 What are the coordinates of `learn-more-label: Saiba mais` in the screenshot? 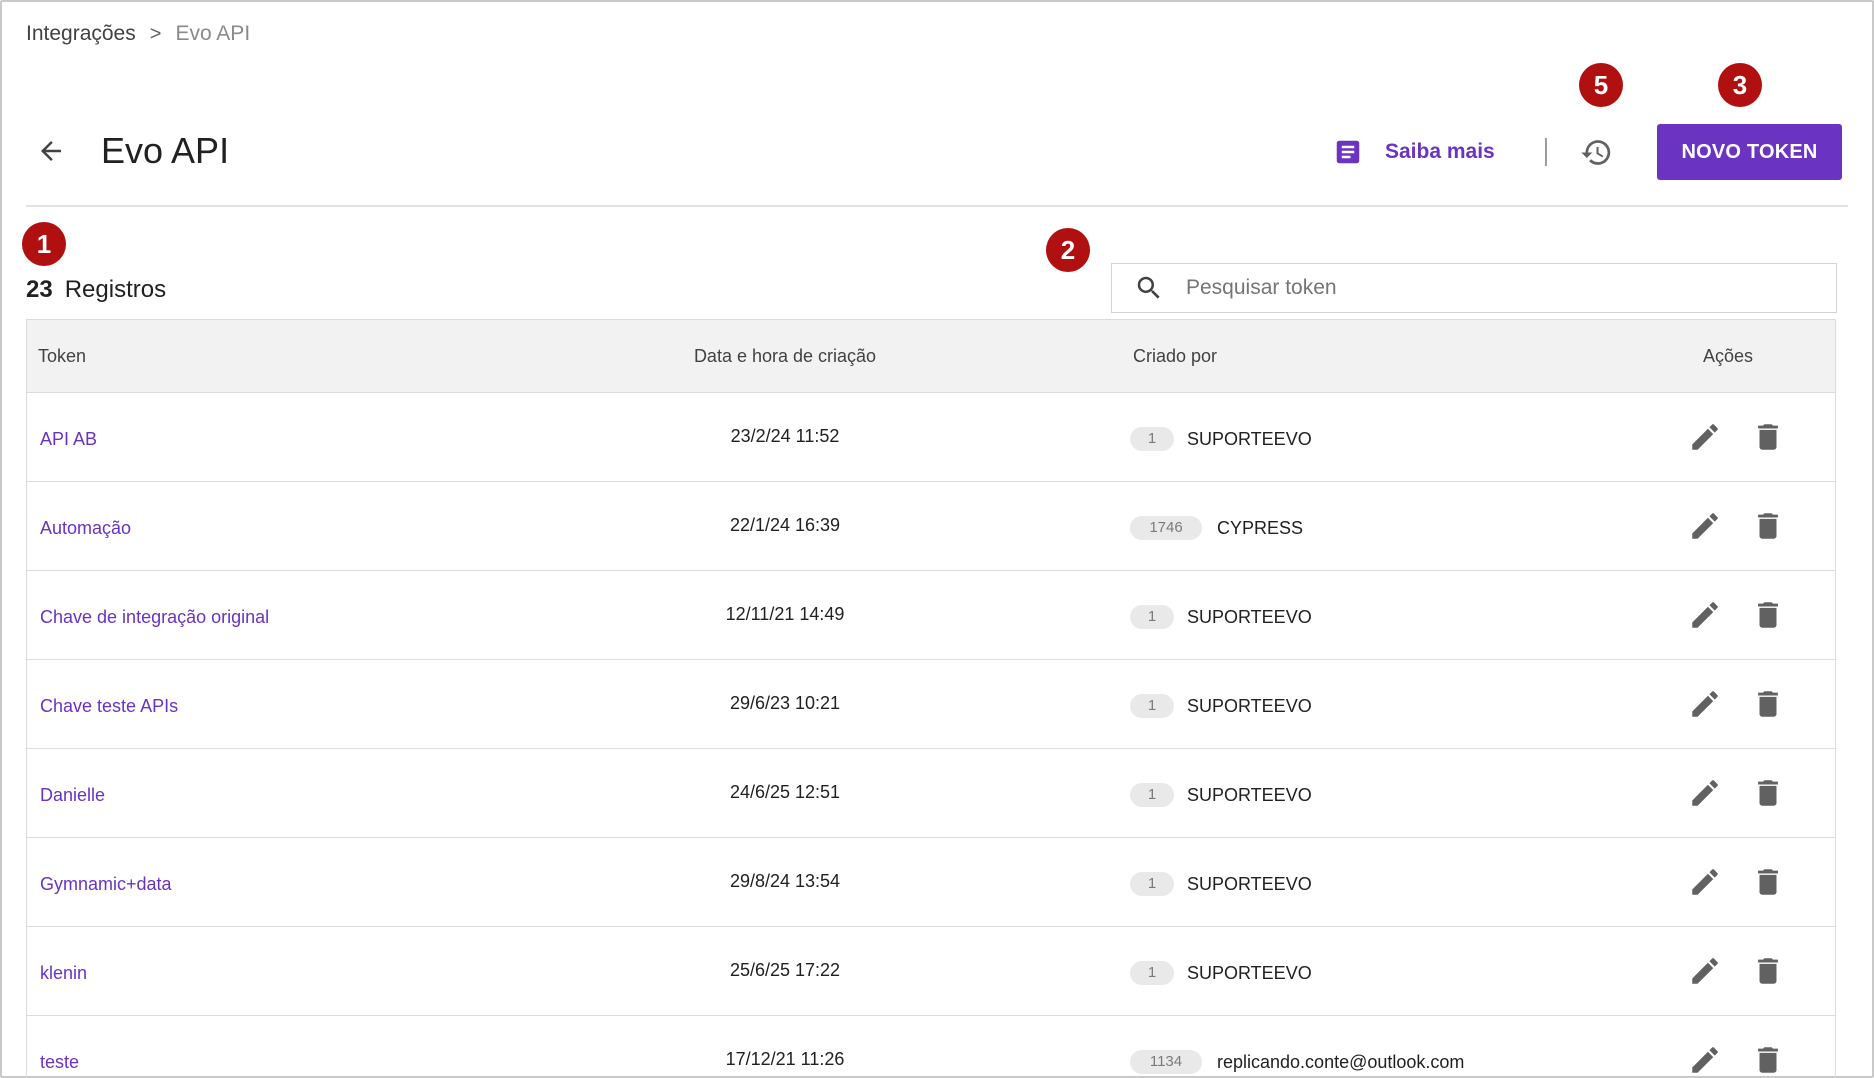 It's located at (1440, 151).